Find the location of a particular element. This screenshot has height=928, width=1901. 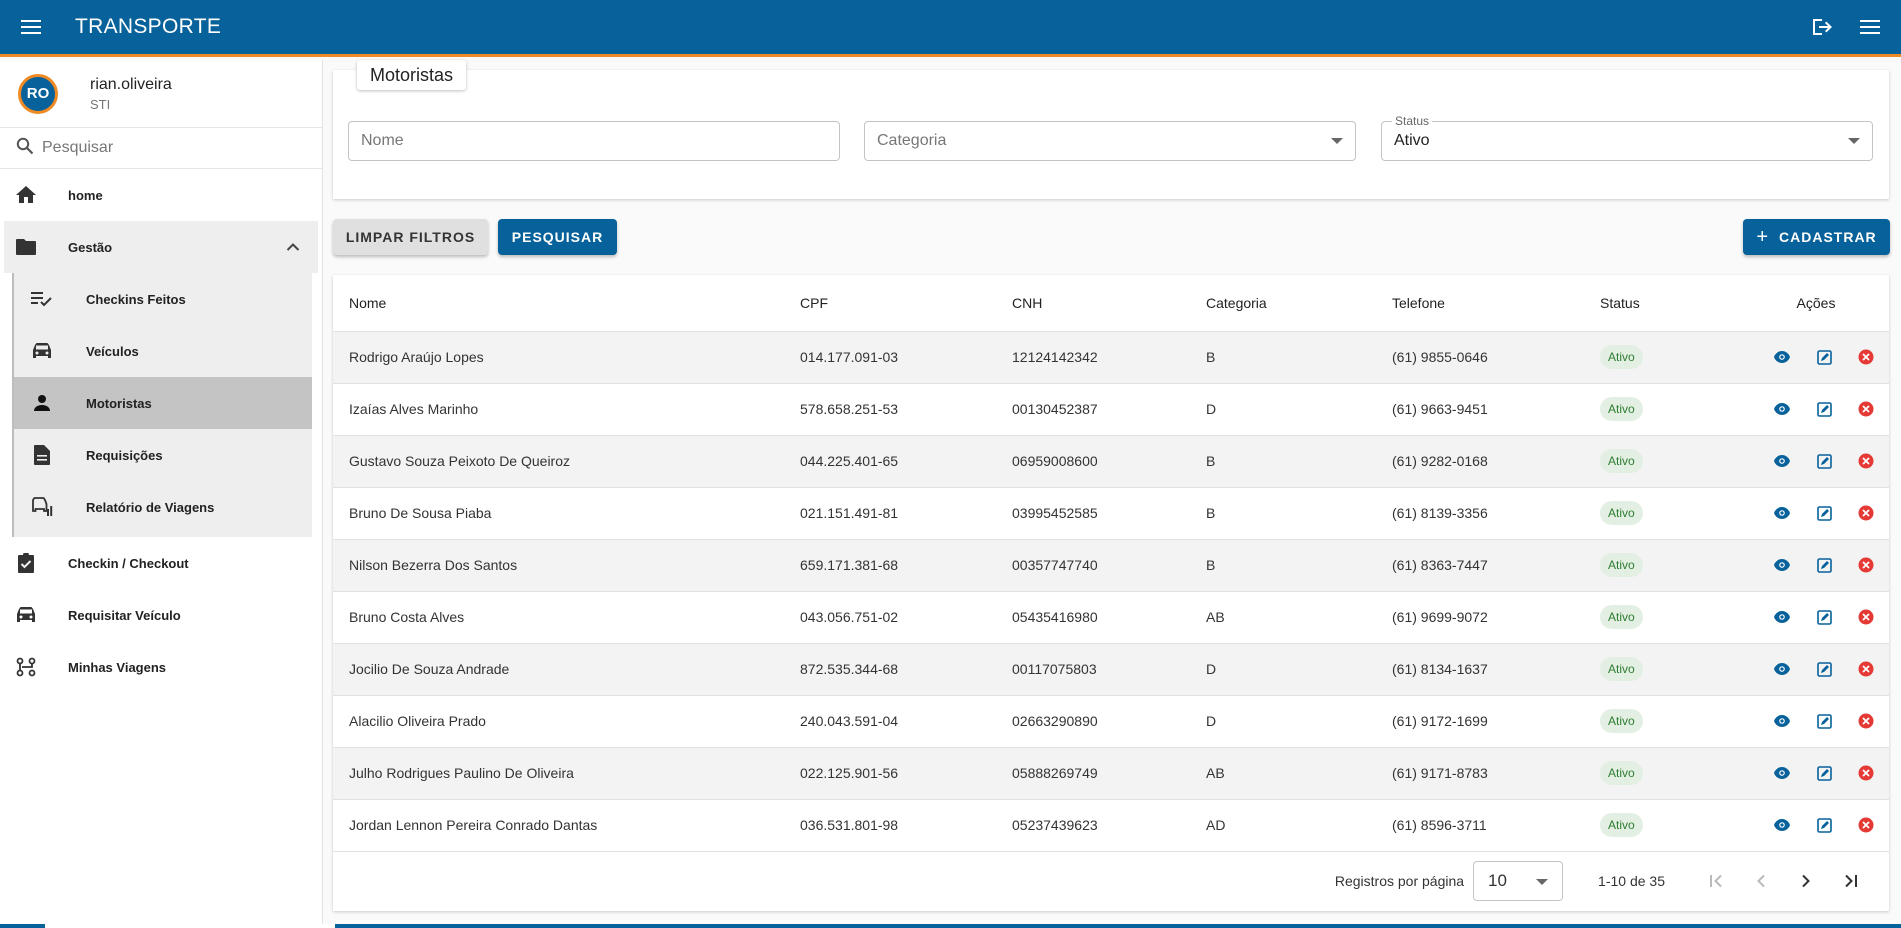

sidebar-item-gestao: Gestão is located at coordinates (161, 247).